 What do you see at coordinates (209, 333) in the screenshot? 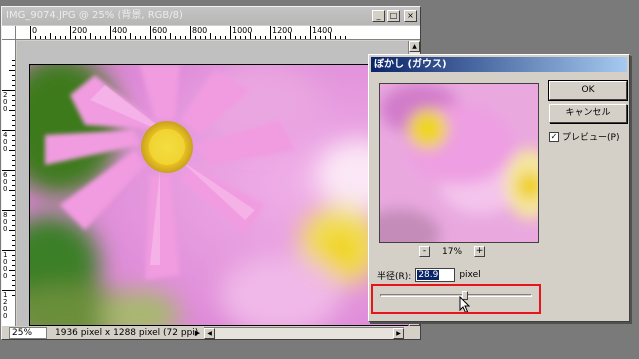
I see `scroll-left-button: ◀` at bounding box center [209, 333].